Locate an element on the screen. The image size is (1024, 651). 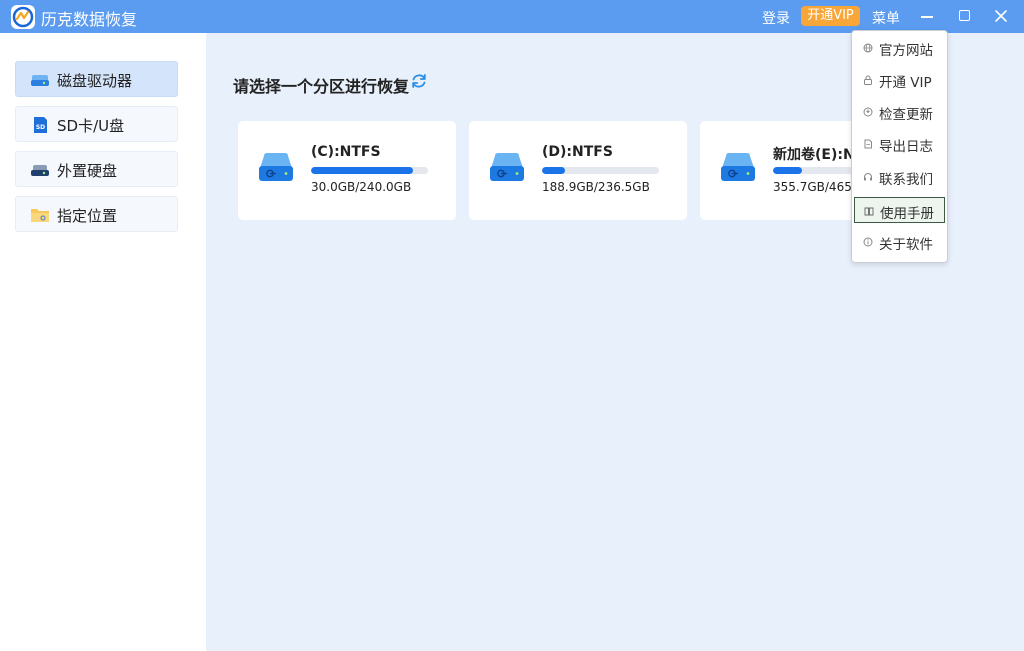
export-log-icon is located at coordinates (868, 144).